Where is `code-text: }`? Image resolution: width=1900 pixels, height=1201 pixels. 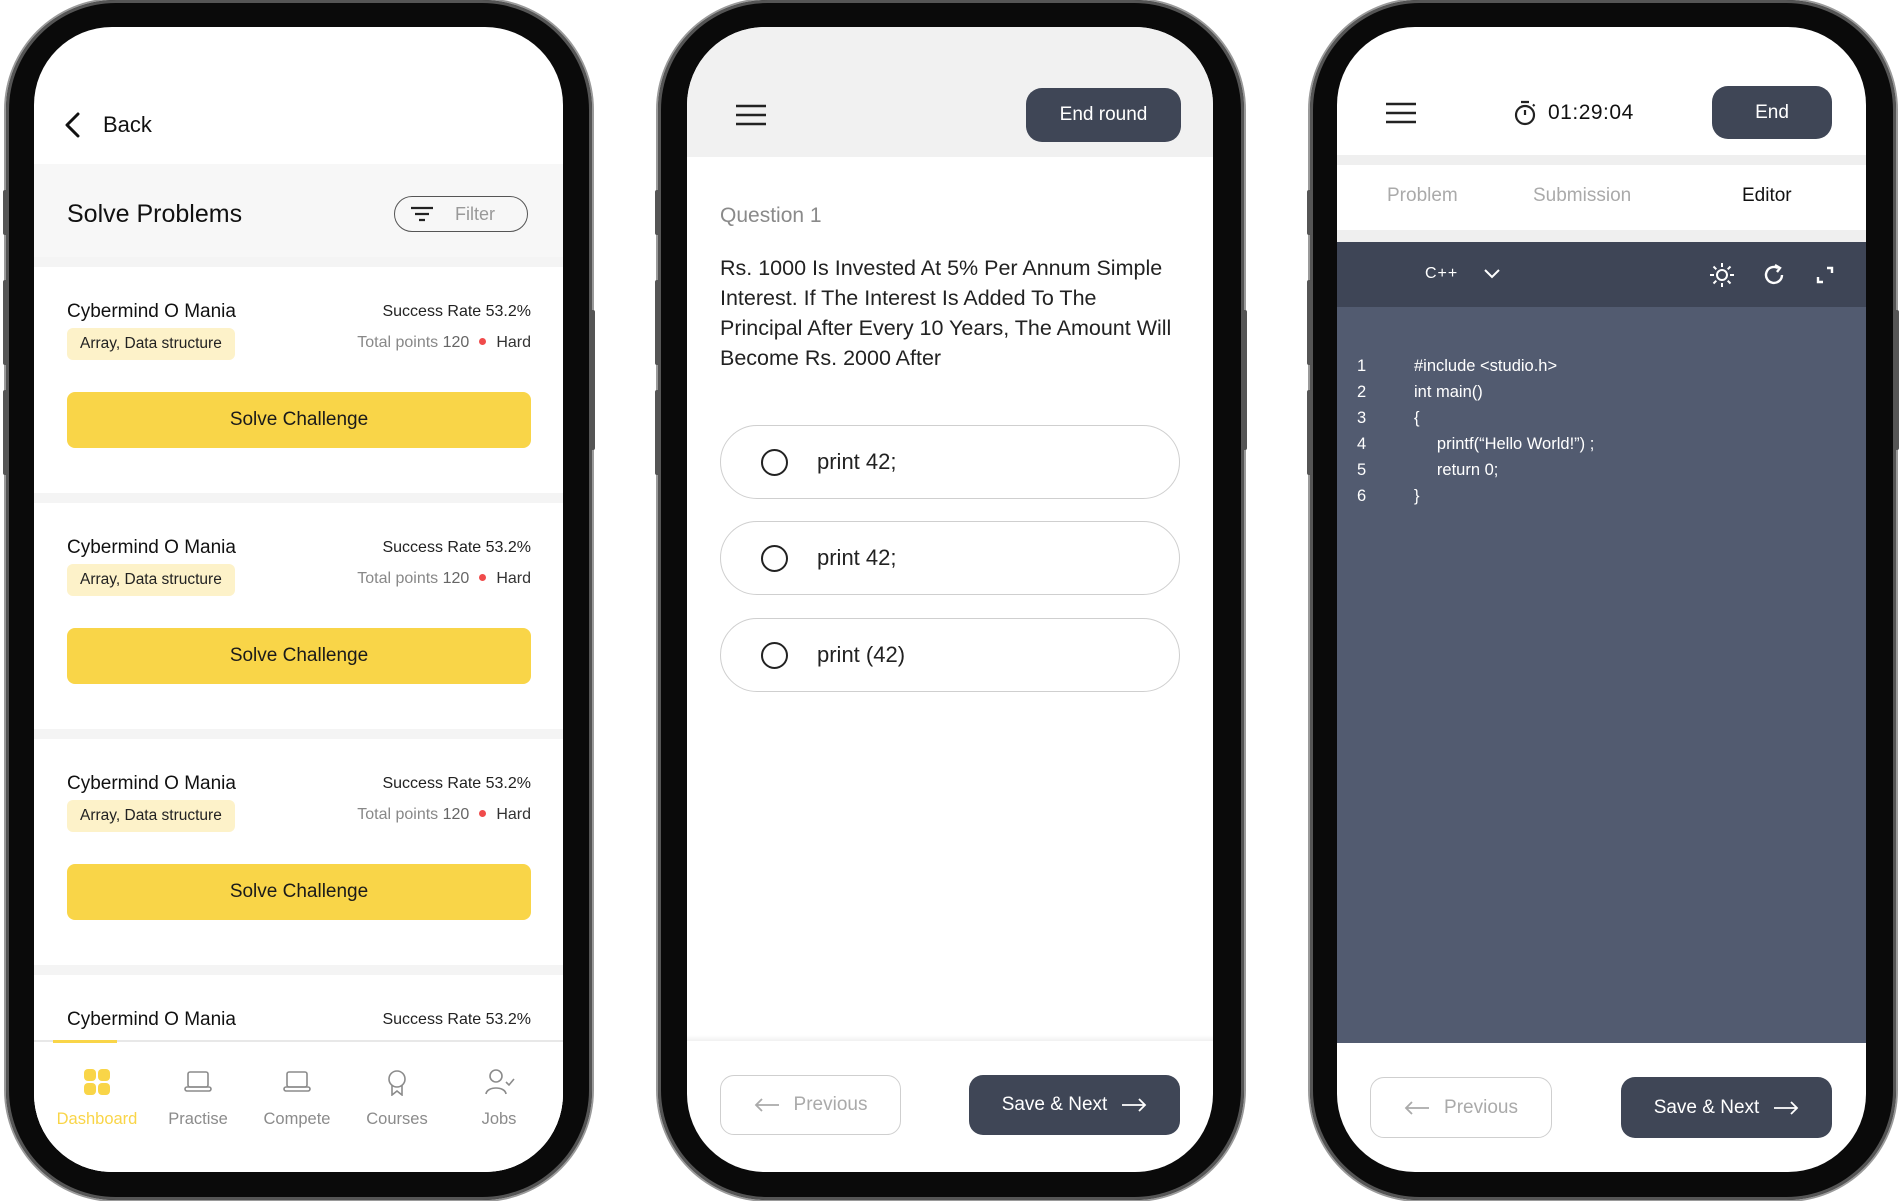 code-text: } is located at coordinates (1417, 496).